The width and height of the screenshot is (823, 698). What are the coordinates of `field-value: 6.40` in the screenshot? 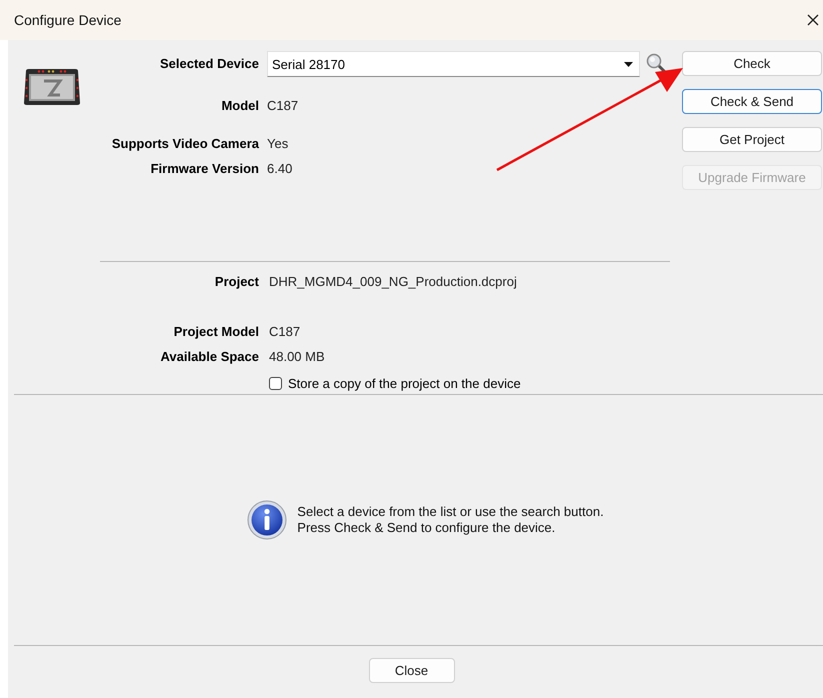 It's located at (279, 169).